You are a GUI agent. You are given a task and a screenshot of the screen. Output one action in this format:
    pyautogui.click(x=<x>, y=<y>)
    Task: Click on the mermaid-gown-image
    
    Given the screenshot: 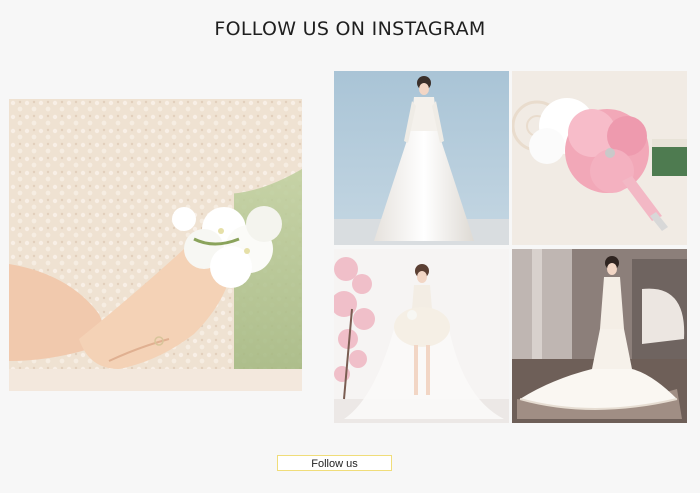 What is the action you would take?
    pyautogui.click(x=599, y=336)
    